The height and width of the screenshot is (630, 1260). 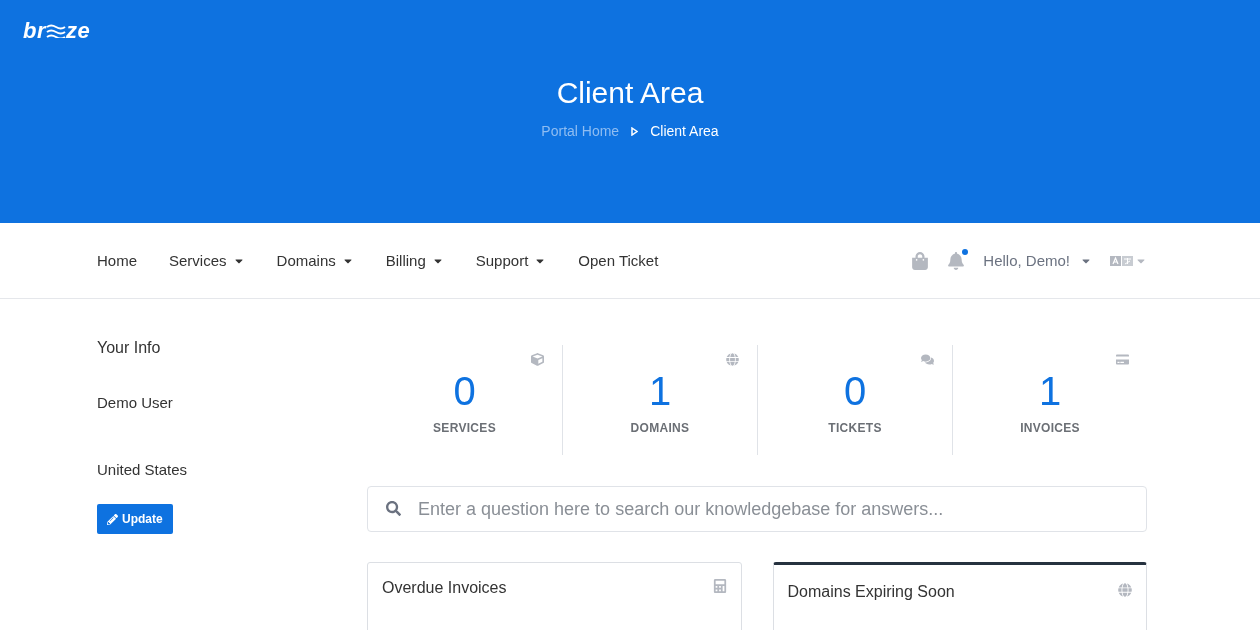 I want to click on info-text: Demo User, so click(x=135, y=402).